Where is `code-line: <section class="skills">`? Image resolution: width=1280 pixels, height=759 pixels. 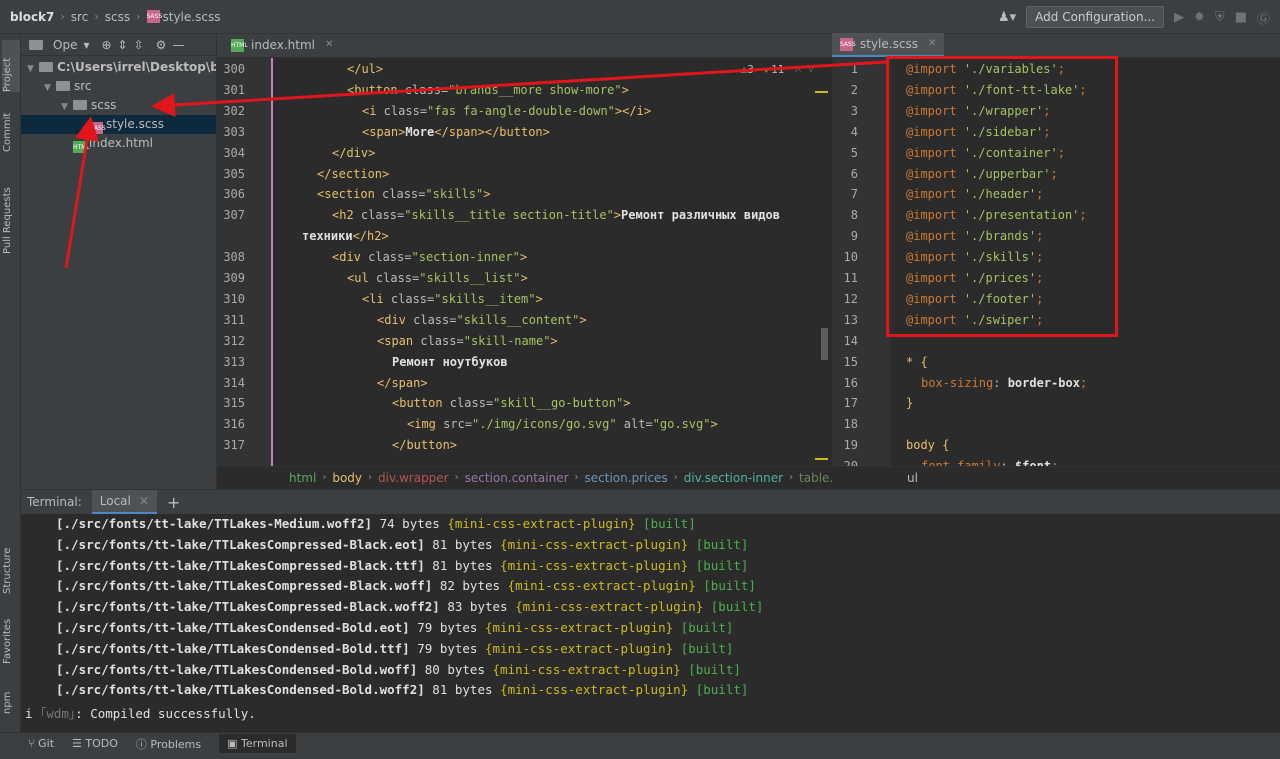 code-line: <section class="skills"> is located at coordinates (403, 194).